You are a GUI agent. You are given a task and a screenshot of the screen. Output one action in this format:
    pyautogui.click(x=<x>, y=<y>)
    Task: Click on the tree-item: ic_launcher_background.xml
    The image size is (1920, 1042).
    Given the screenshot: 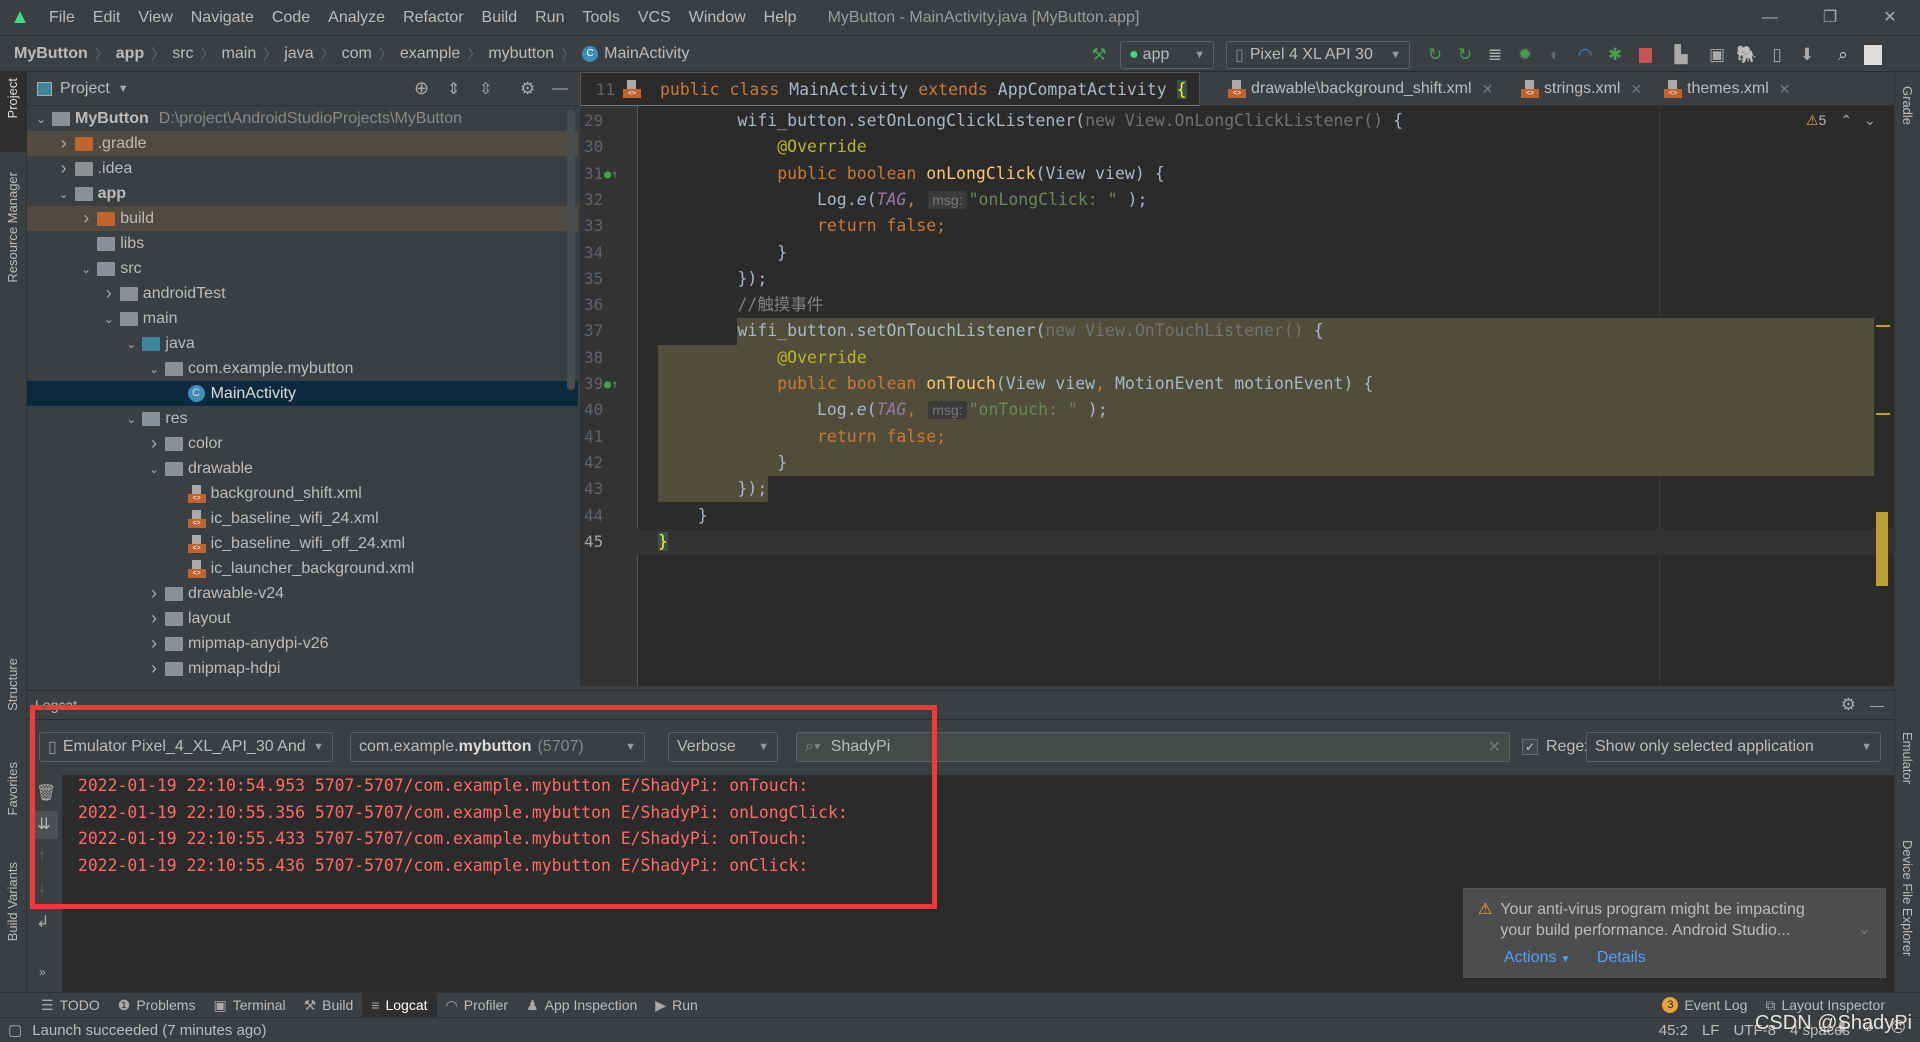 What is the action you would take?
    pyautogui.click(x=302, y=568)
    